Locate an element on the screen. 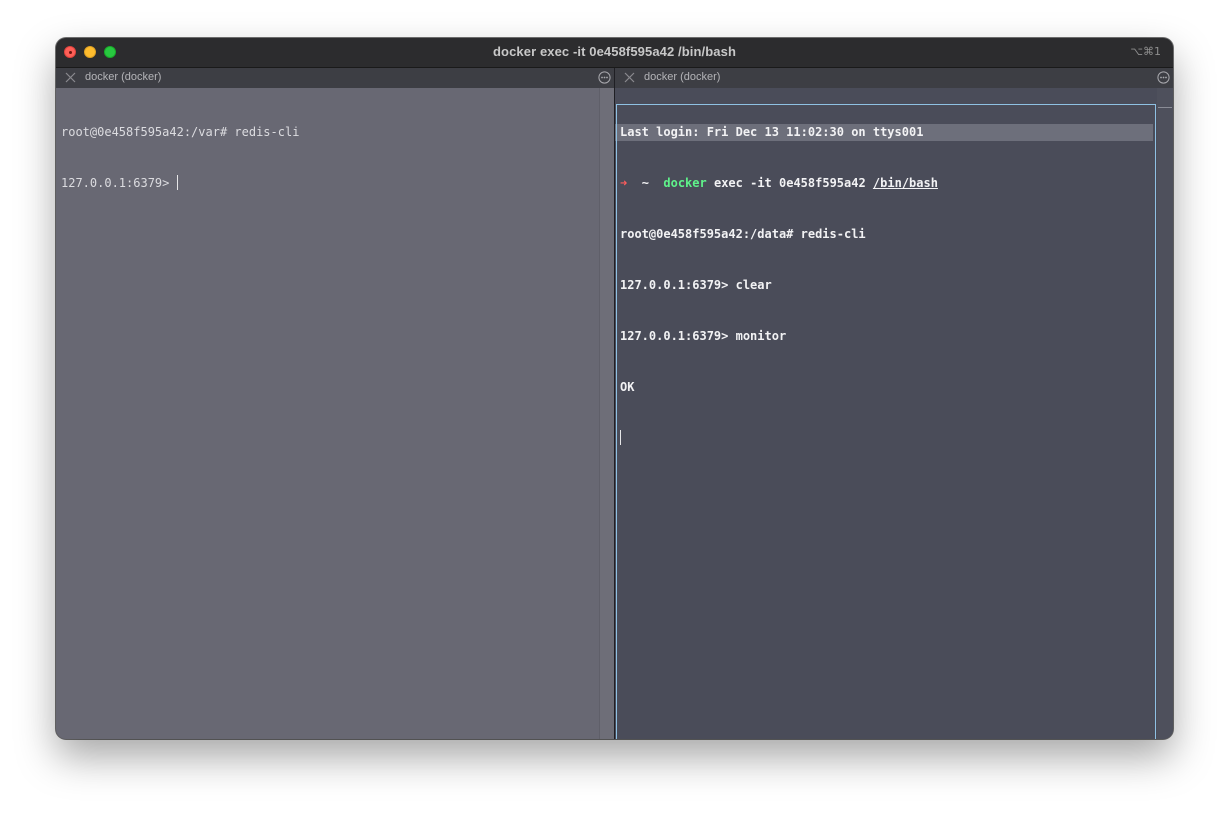 Image resolution: width=1229 pixels, height=813 pixels. tab-left: docker (docker) is located at coordinates (335, 78).